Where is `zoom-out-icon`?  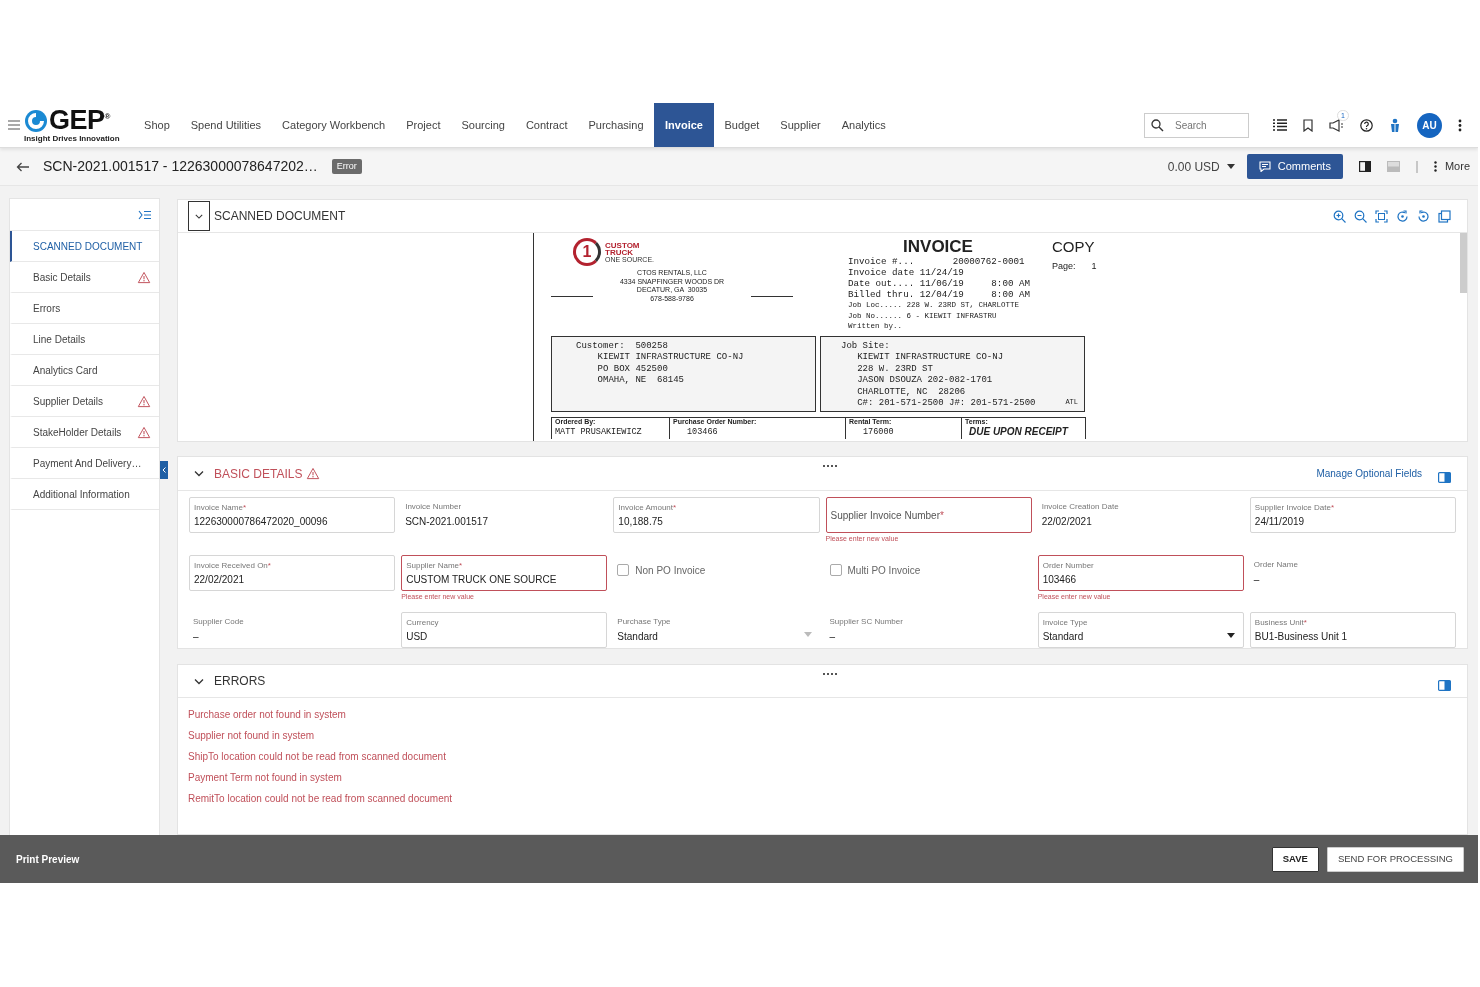
zoom-out-icon is located at coordinates (1360, 216).